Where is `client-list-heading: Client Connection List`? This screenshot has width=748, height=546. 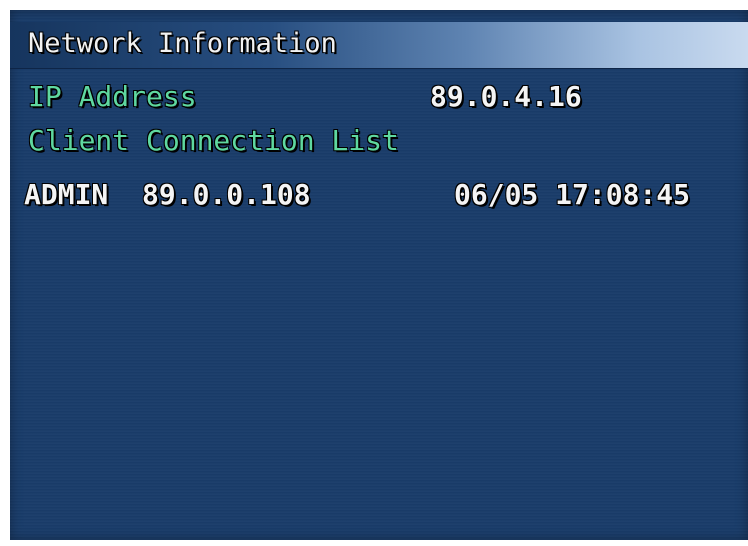 client-list-heading: Client Connection List is located at coordinates (213, 140).